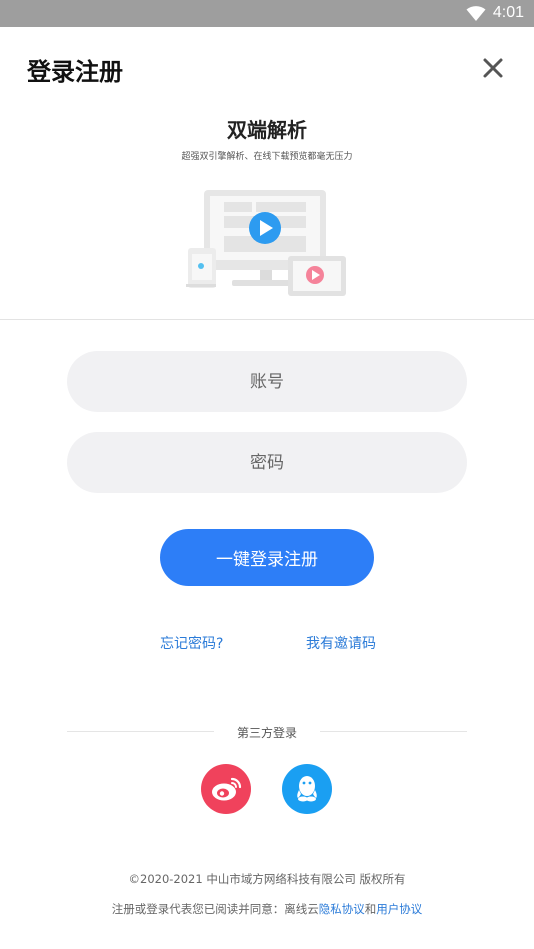 The image size is (534, 949). What do you see at coordinates (267, 557) in the screenshot?
I see `login-register-button: 一键登录注册` at bounding box center [267, 557].